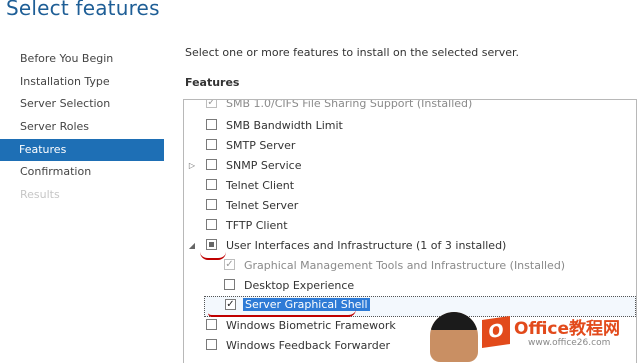 The width and height of the screenshot is (644, 363). What do you see at coordinates (404, 126) in the screenshot?
I see `feature-row-smb-bandwidth: SMB Bandwidth Limit` at bounding box center [404, 126].